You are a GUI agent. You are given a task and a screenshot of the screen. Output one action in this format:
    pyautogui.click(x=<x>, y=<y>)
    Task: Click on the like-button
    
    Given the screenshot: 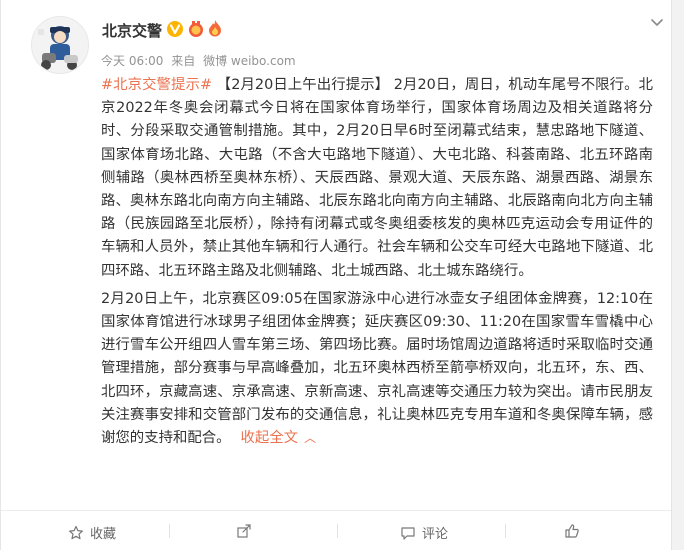 What is the action you would take?
    pyautogui.click(x=575, y=531)
    